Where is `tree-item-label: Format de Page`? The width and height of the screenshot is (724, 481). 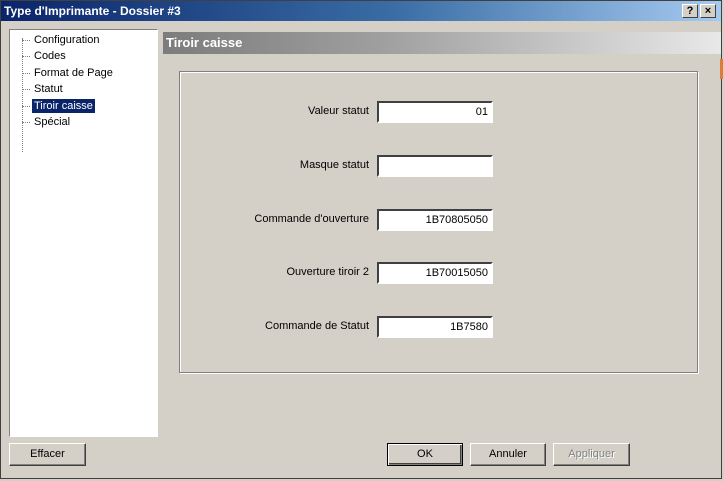
tree-item-label: Format de Page is located at coordinates (73, 73).